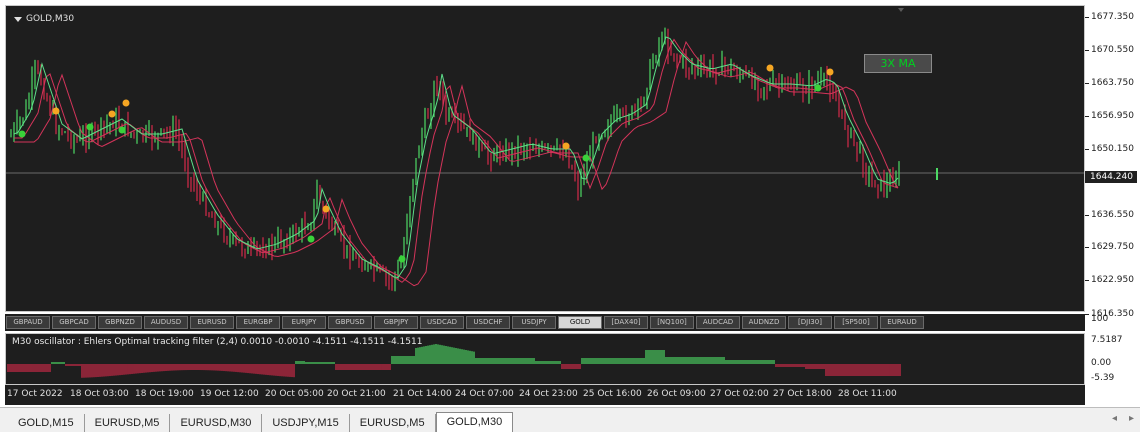 Image resolution: width=1140 pixels, height=432 pixels. I want to click on price-label: 1636.550, so click(1112, 215).